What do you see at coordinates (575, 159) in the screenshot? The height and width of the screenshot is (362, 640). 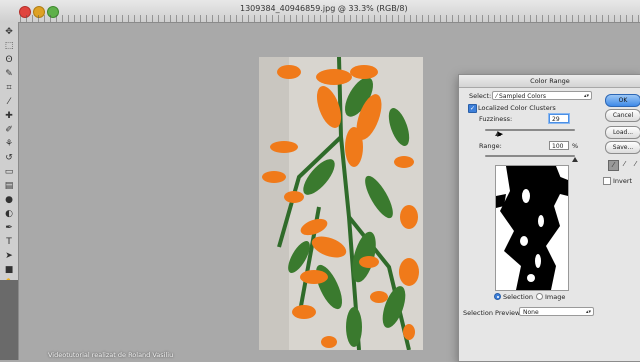 I see `range-slider-thumb` at bounding box center [575, 159].